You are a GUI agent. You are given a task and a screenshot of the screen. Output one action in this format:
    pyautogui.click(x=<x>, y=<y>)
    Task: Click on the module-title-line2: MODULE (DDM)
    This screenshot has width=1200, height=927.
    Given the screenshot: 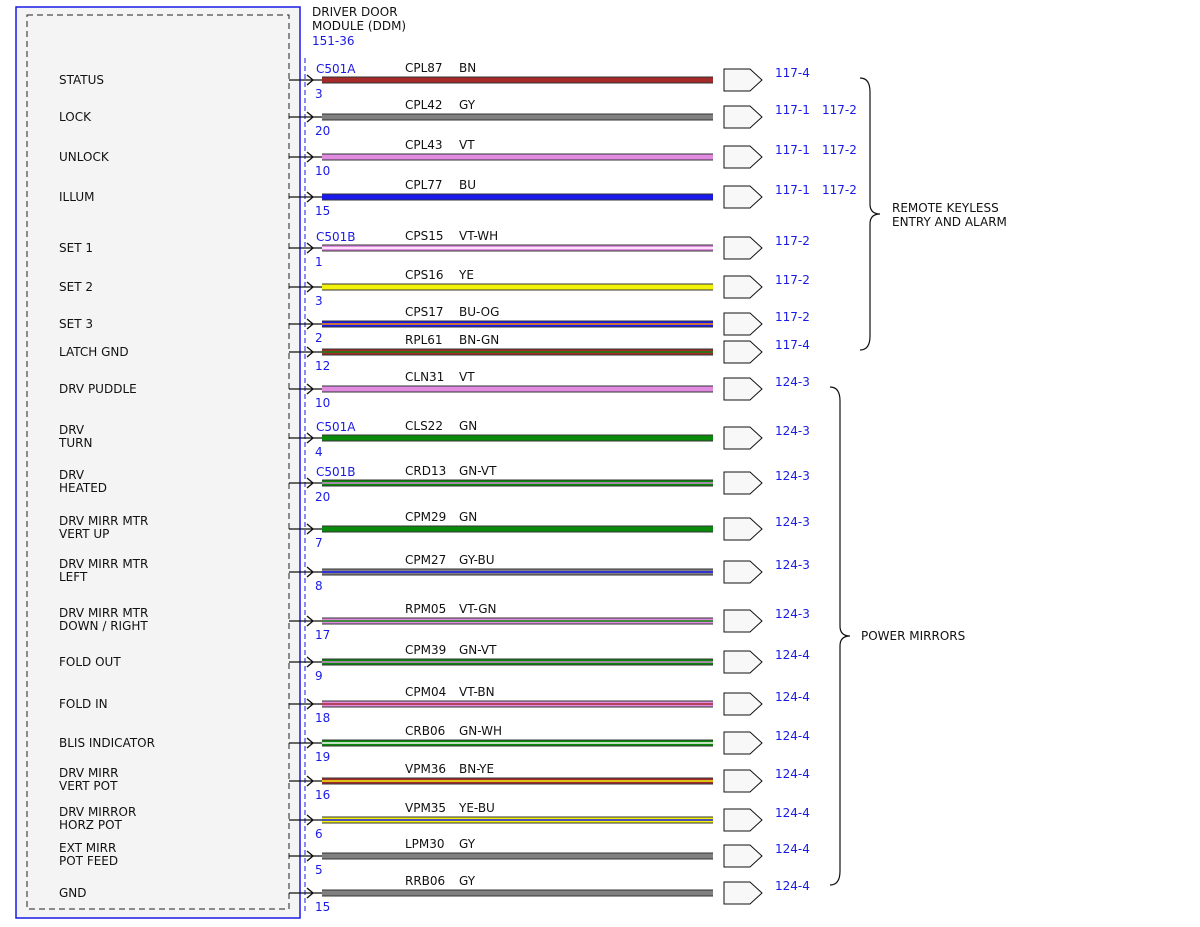 What is the action you would take?
    pyautogui.click(x=359, y=26)
    